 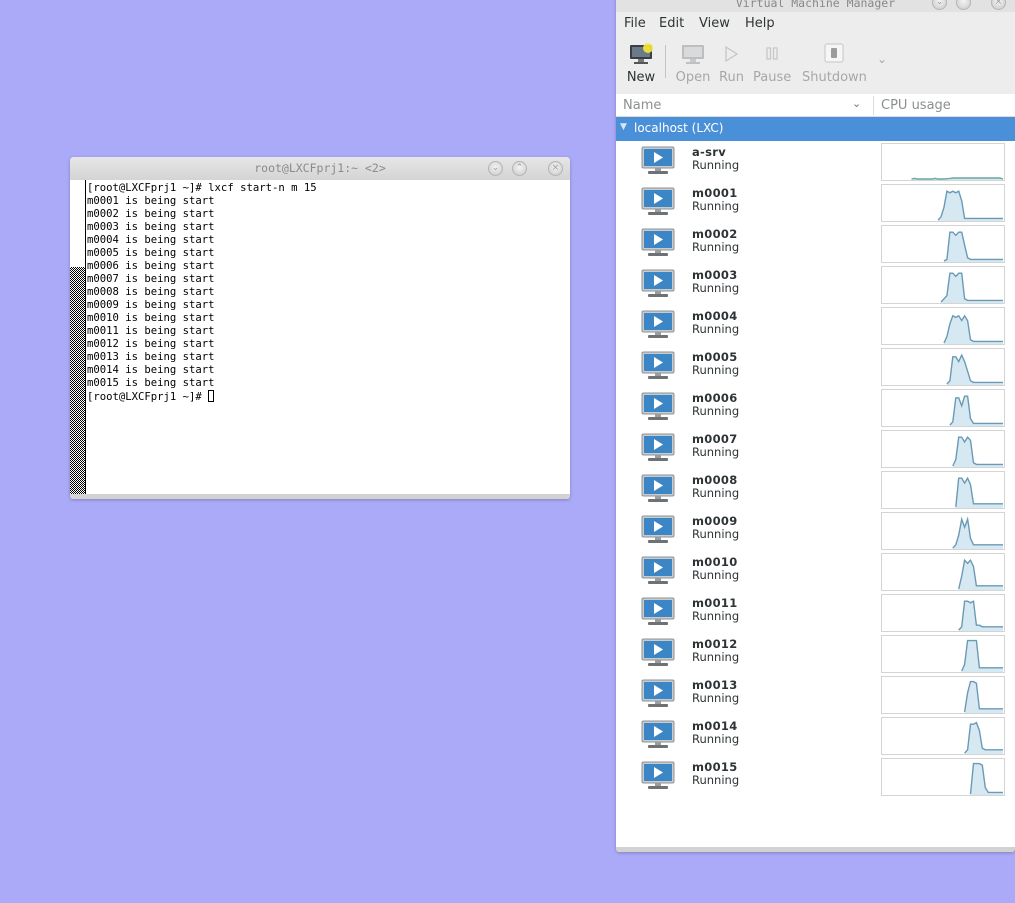 What do you see at coordinates (815, 129) in the screenshot?
I see `host-group-row: ▼ localhost (LXC)` at bounding box center [815, 129].